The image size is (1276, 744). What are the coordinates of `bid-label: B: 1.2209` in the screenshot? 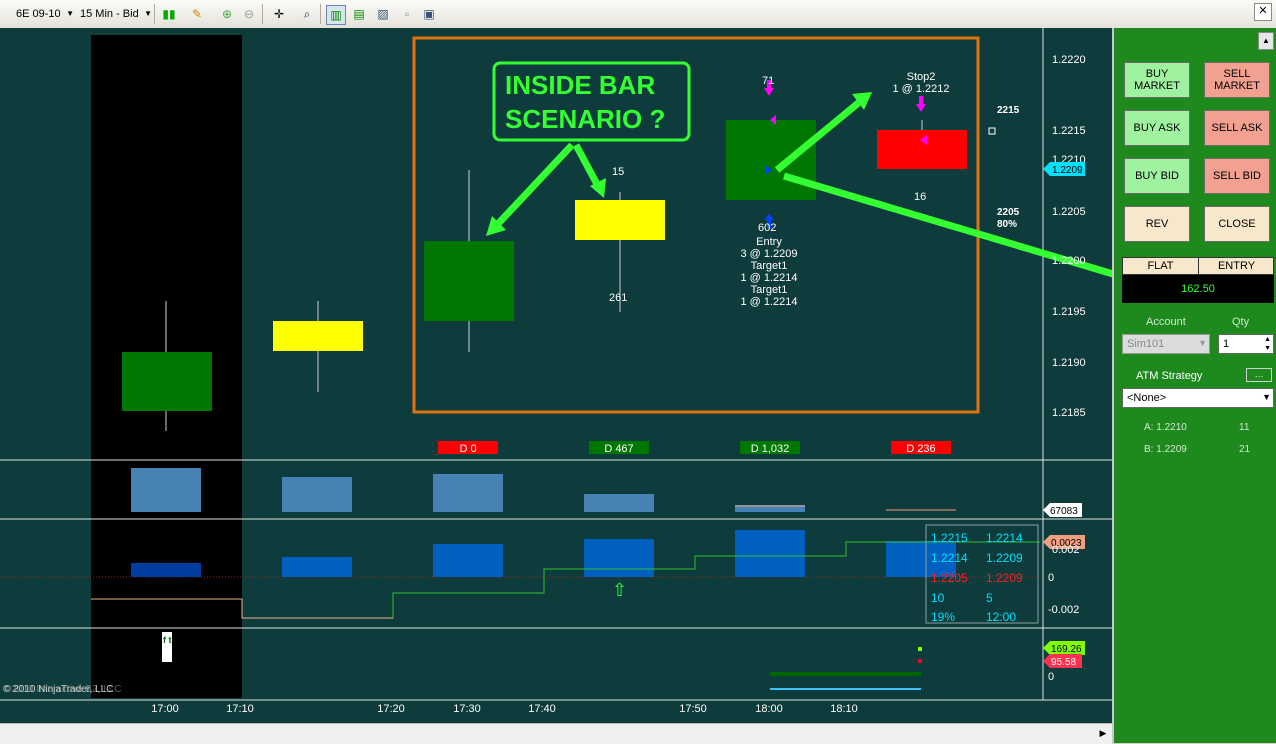 It's located at (1165, 449).